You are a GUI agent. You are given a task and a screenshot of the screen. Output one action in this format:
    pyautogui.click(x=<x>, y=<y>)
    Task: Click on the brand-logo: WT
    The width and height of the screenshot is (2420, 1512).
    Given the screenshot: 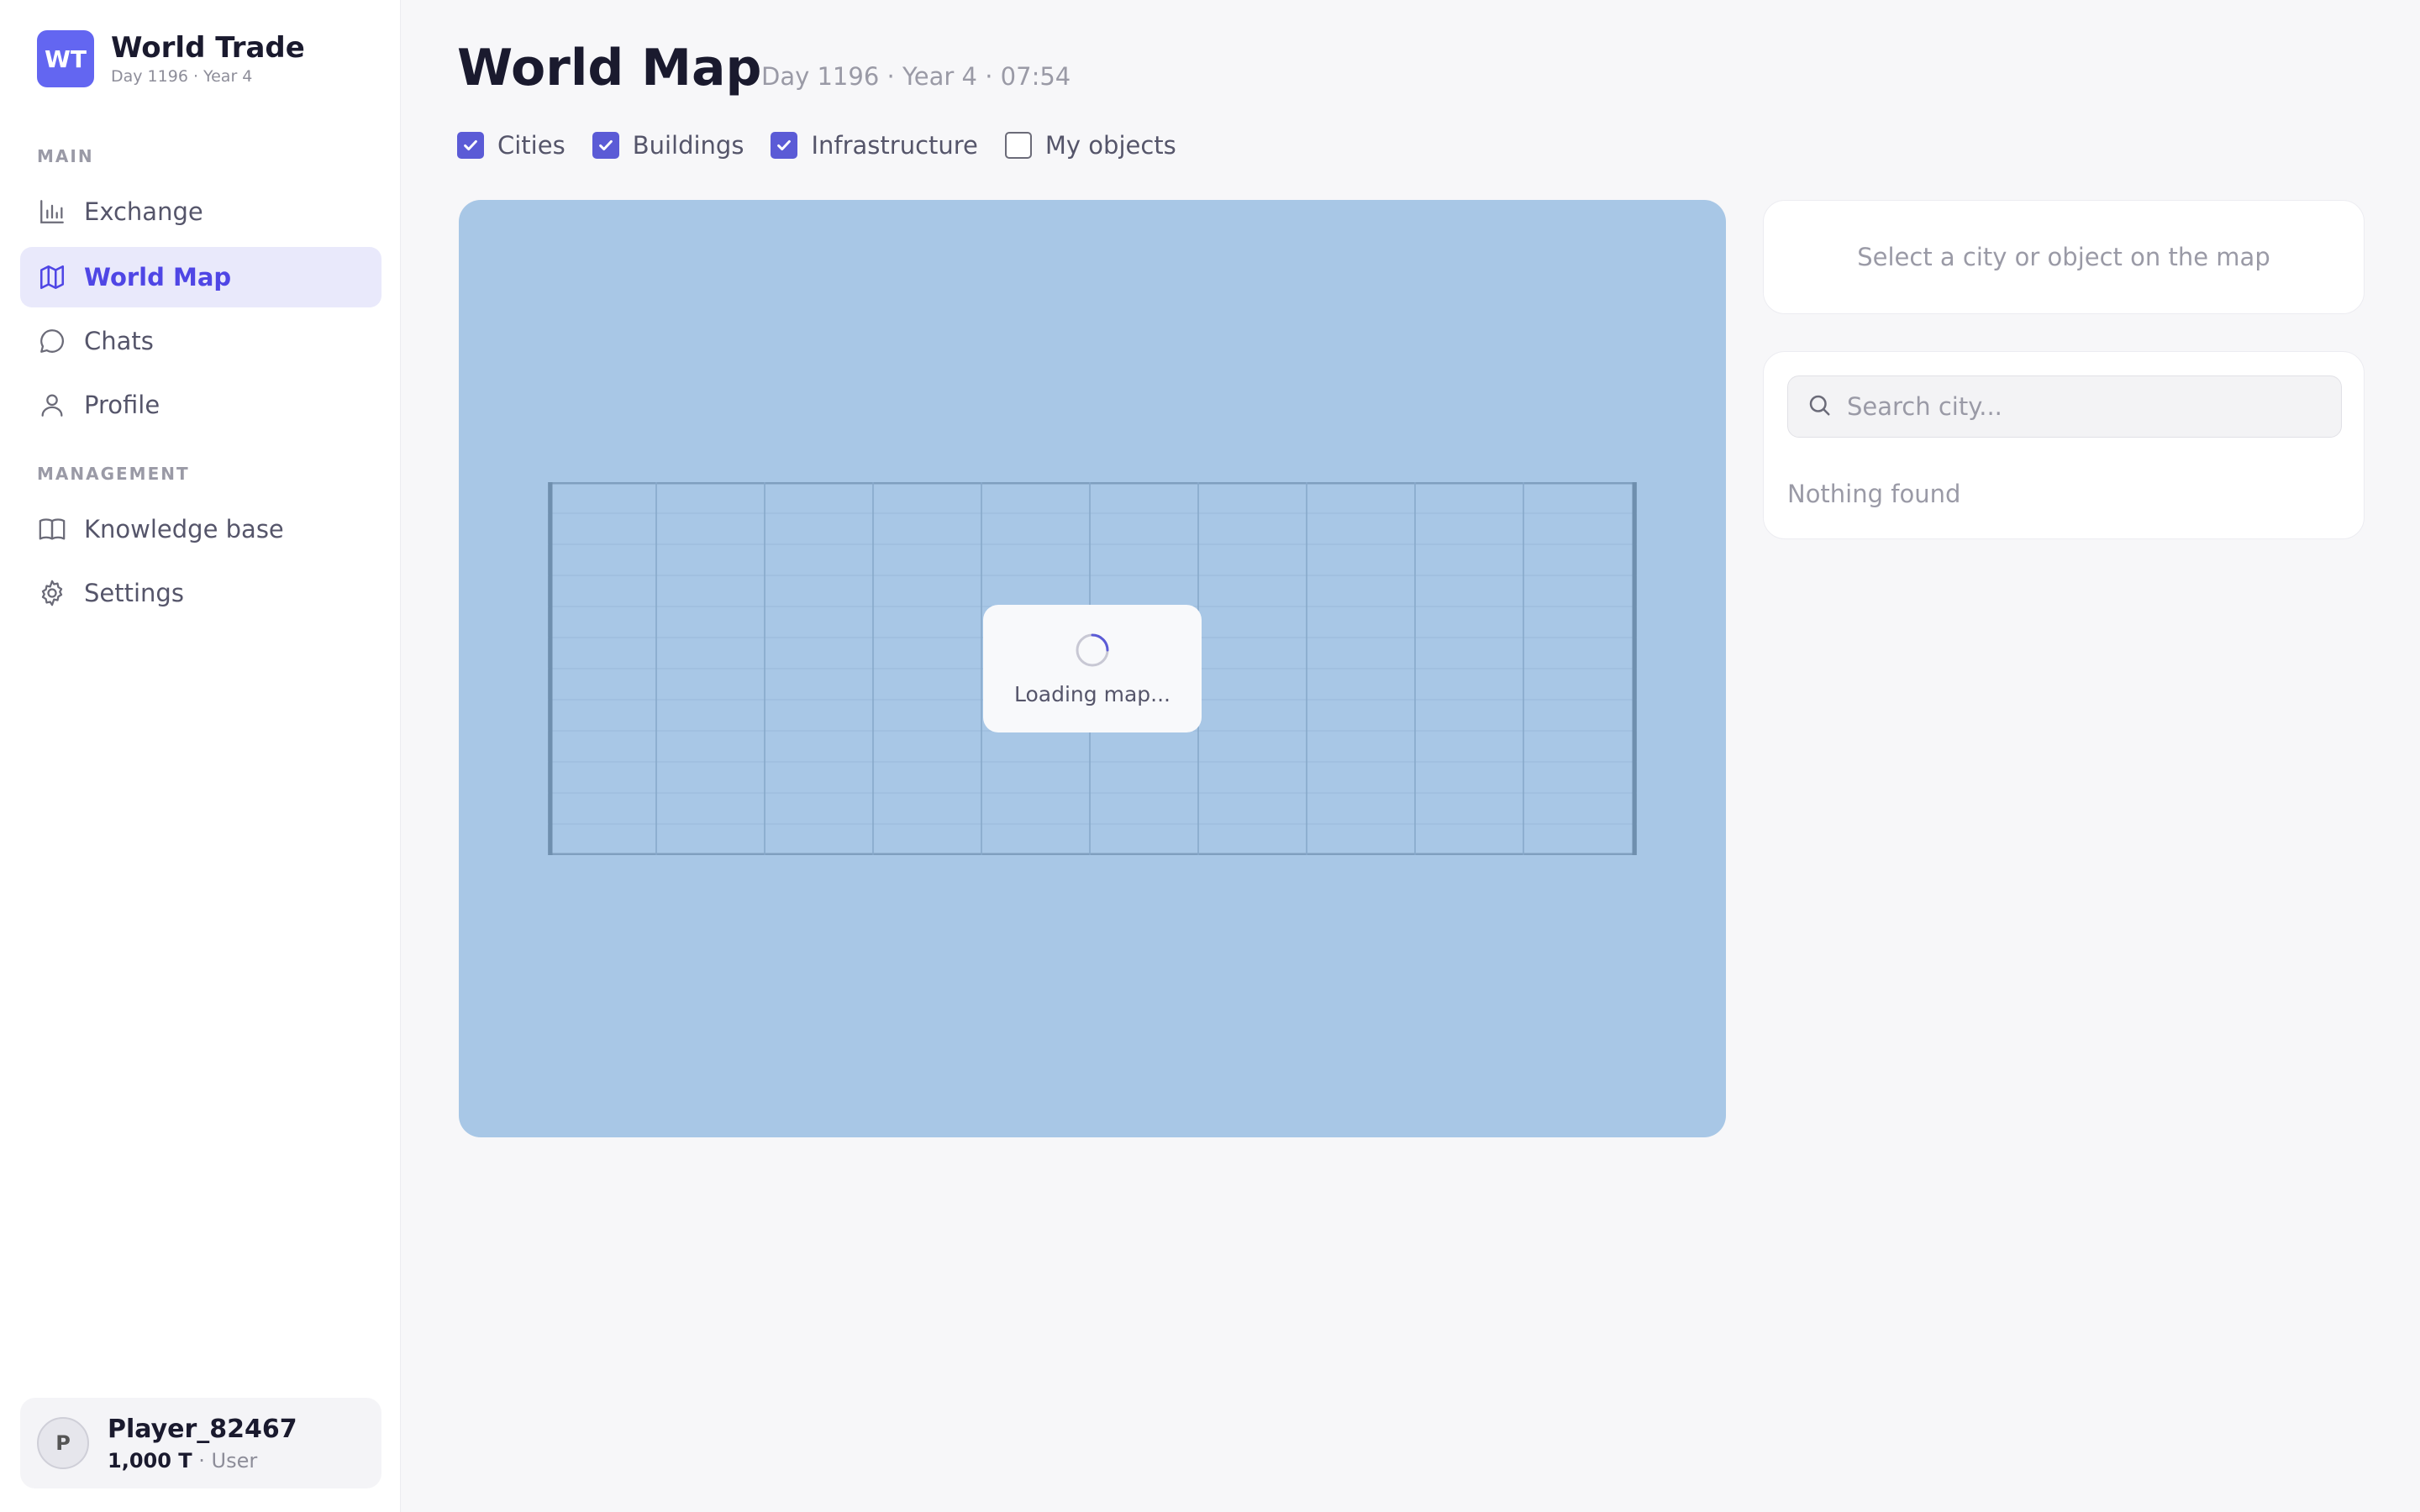 What is the action you would take?
    pyautogui.click(x=65, y=58)
    